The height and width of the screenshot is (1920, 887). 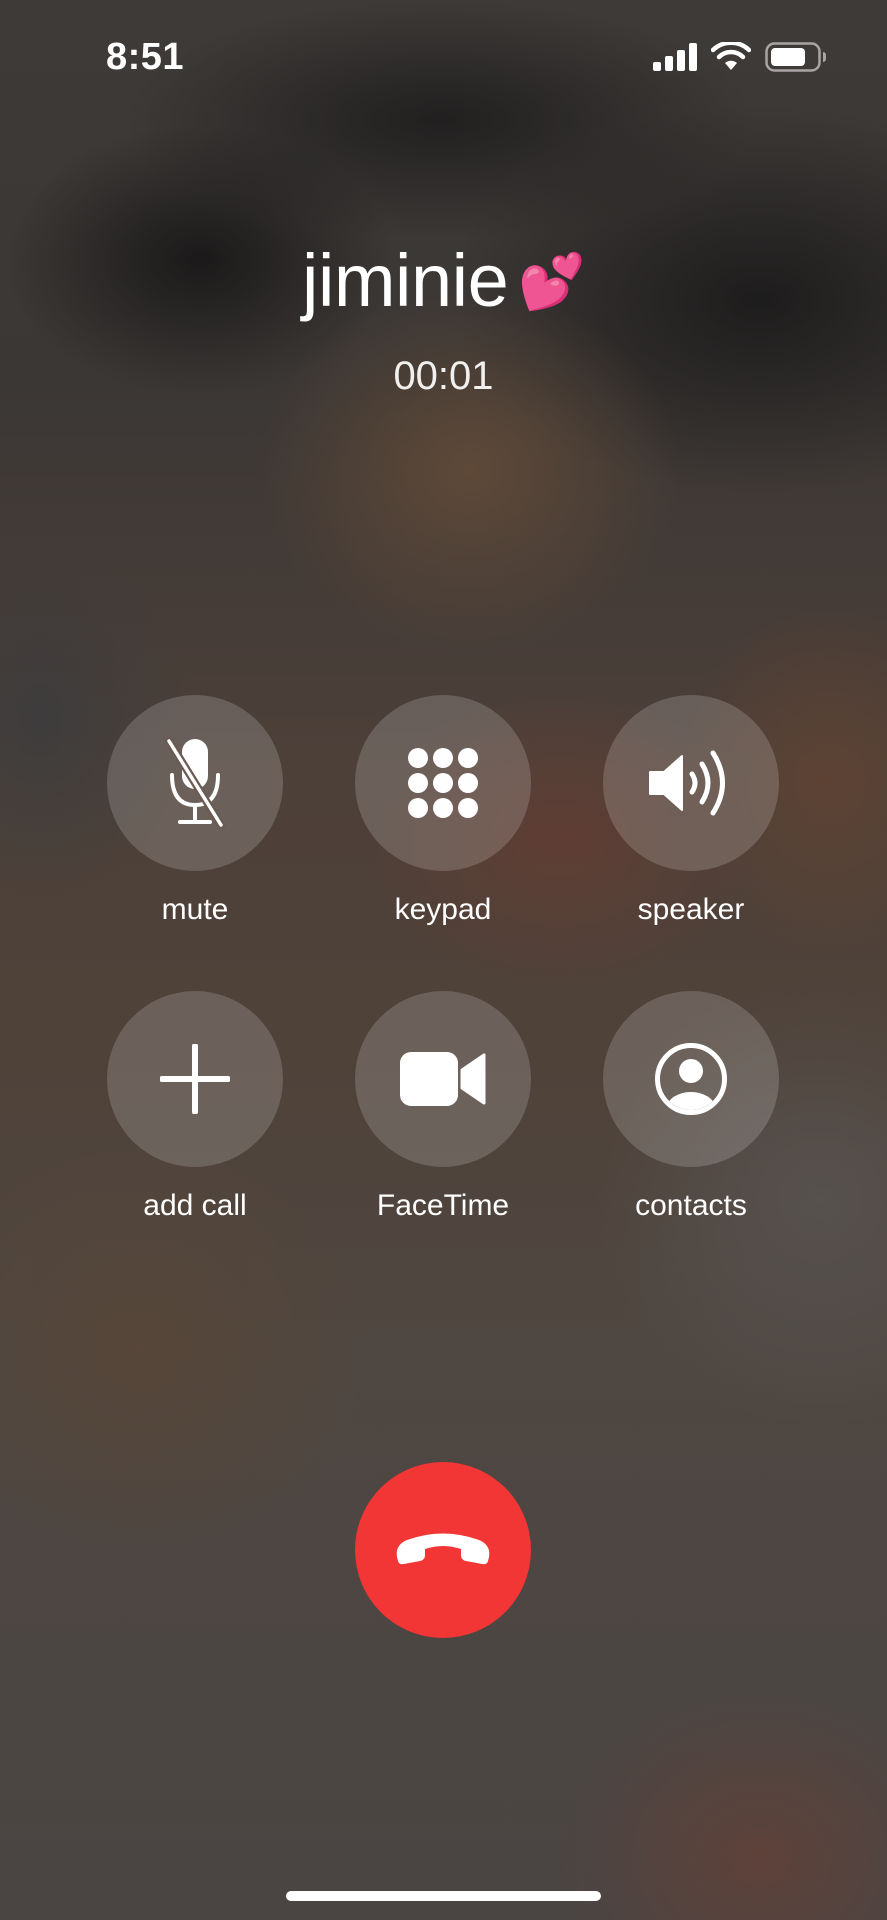 I want to click on person-circle-icon, so click(x=691, y=1079).